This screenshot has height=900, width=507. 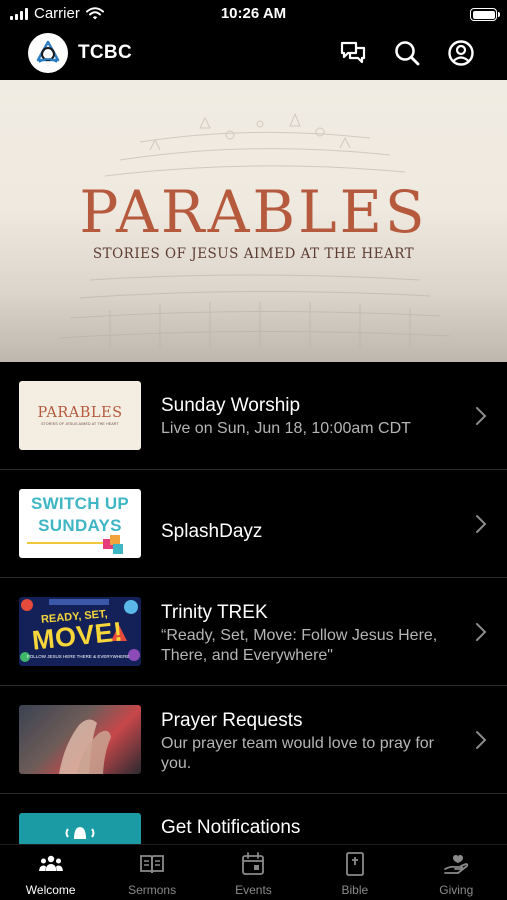 I want to click on tab-bible: Bible, so click(x=354, y=872).